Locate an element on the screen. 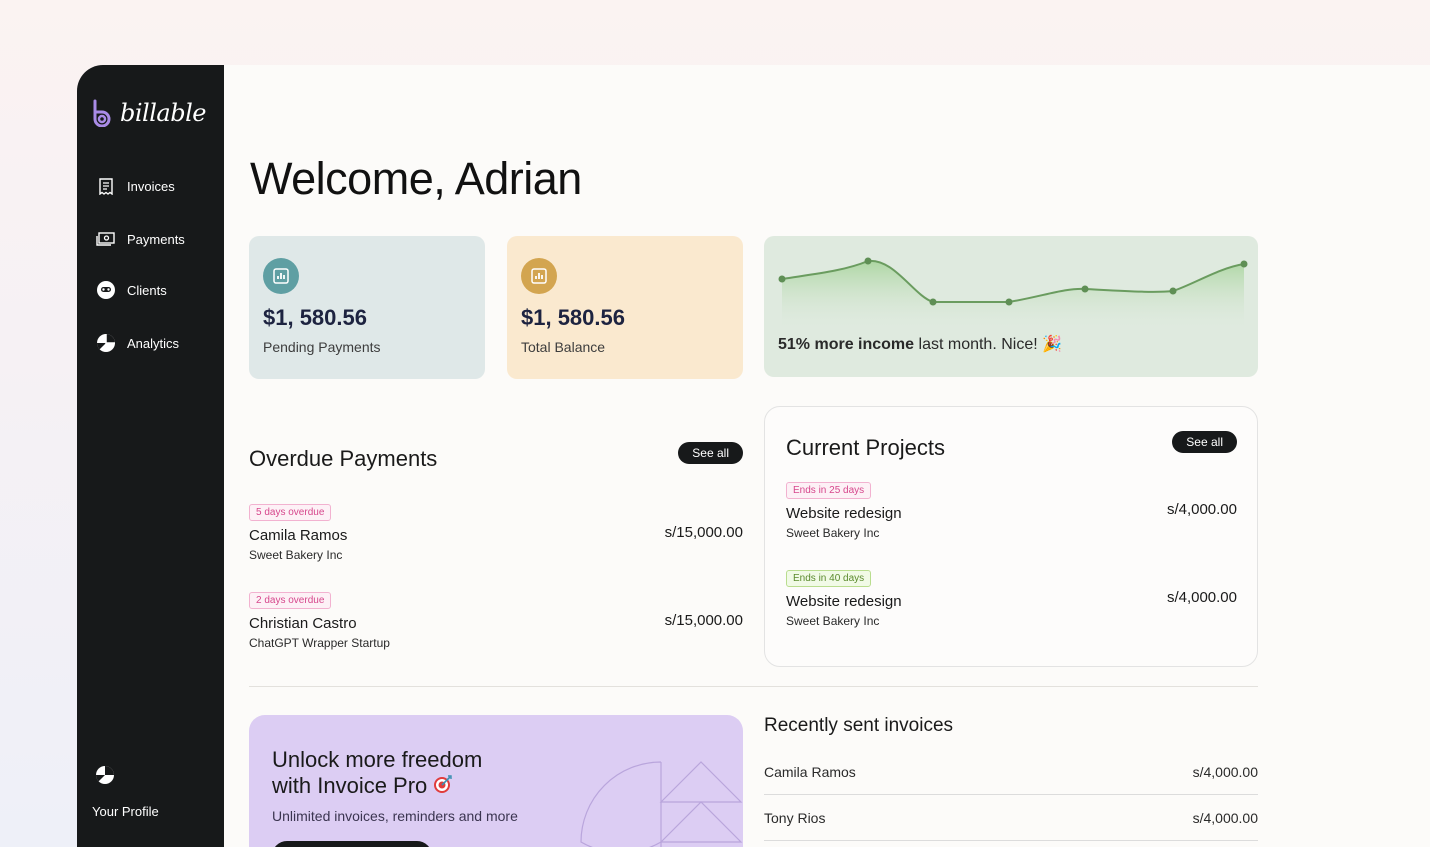 Image resolution: width=1430 pixels, height=847 pixels. projects-title: Current Projects is located at coordinates (865, 447).